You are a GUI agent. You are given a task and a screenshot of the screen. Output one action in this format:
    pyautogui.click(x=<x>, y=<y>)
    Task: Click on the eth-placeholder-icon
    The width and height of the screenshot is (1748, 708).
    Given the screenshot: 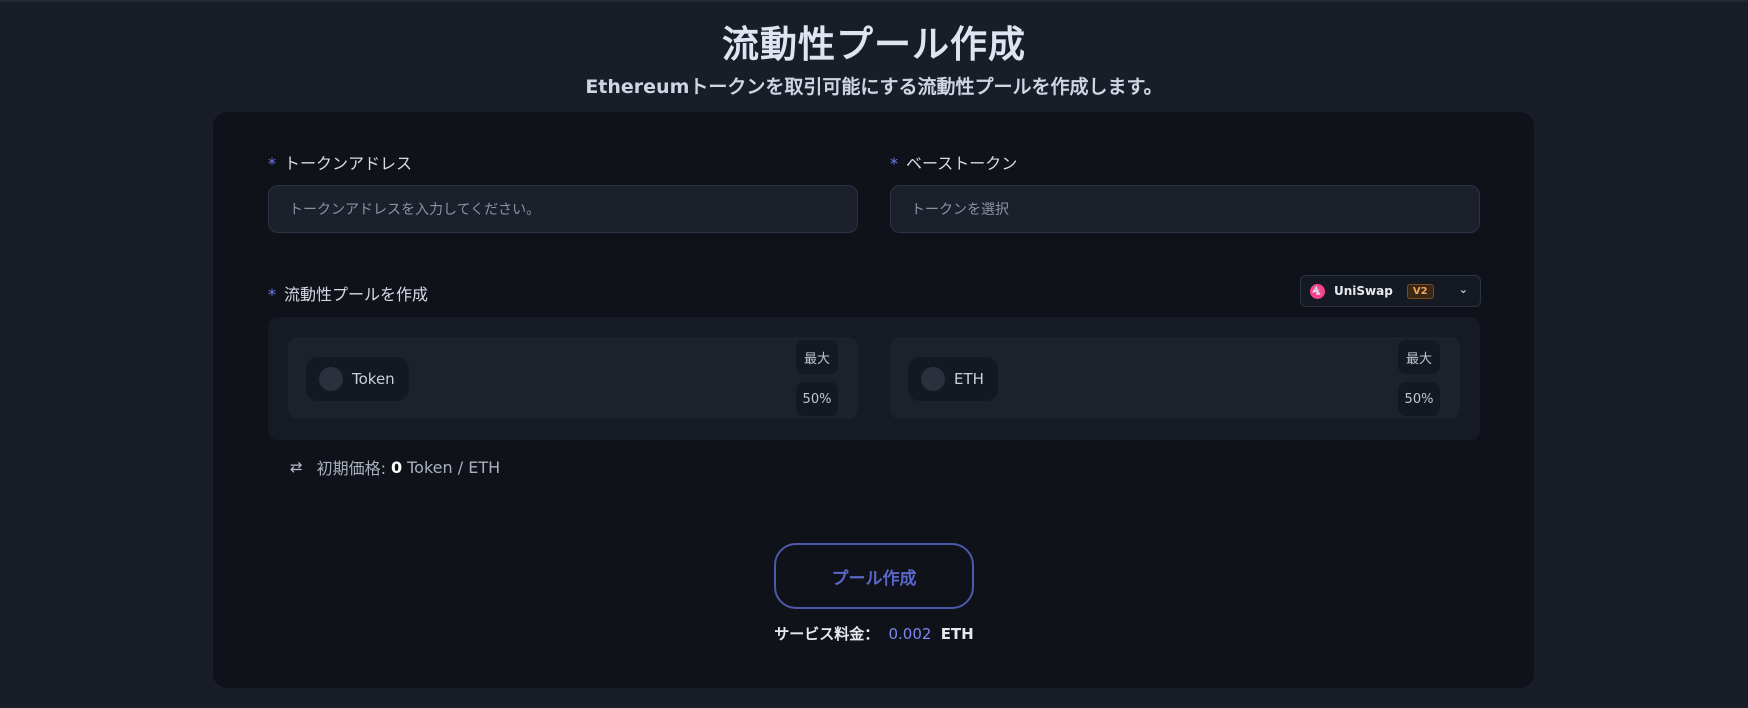 What is the action you would take?
    pyautogui.click(x=933, y=379)
    